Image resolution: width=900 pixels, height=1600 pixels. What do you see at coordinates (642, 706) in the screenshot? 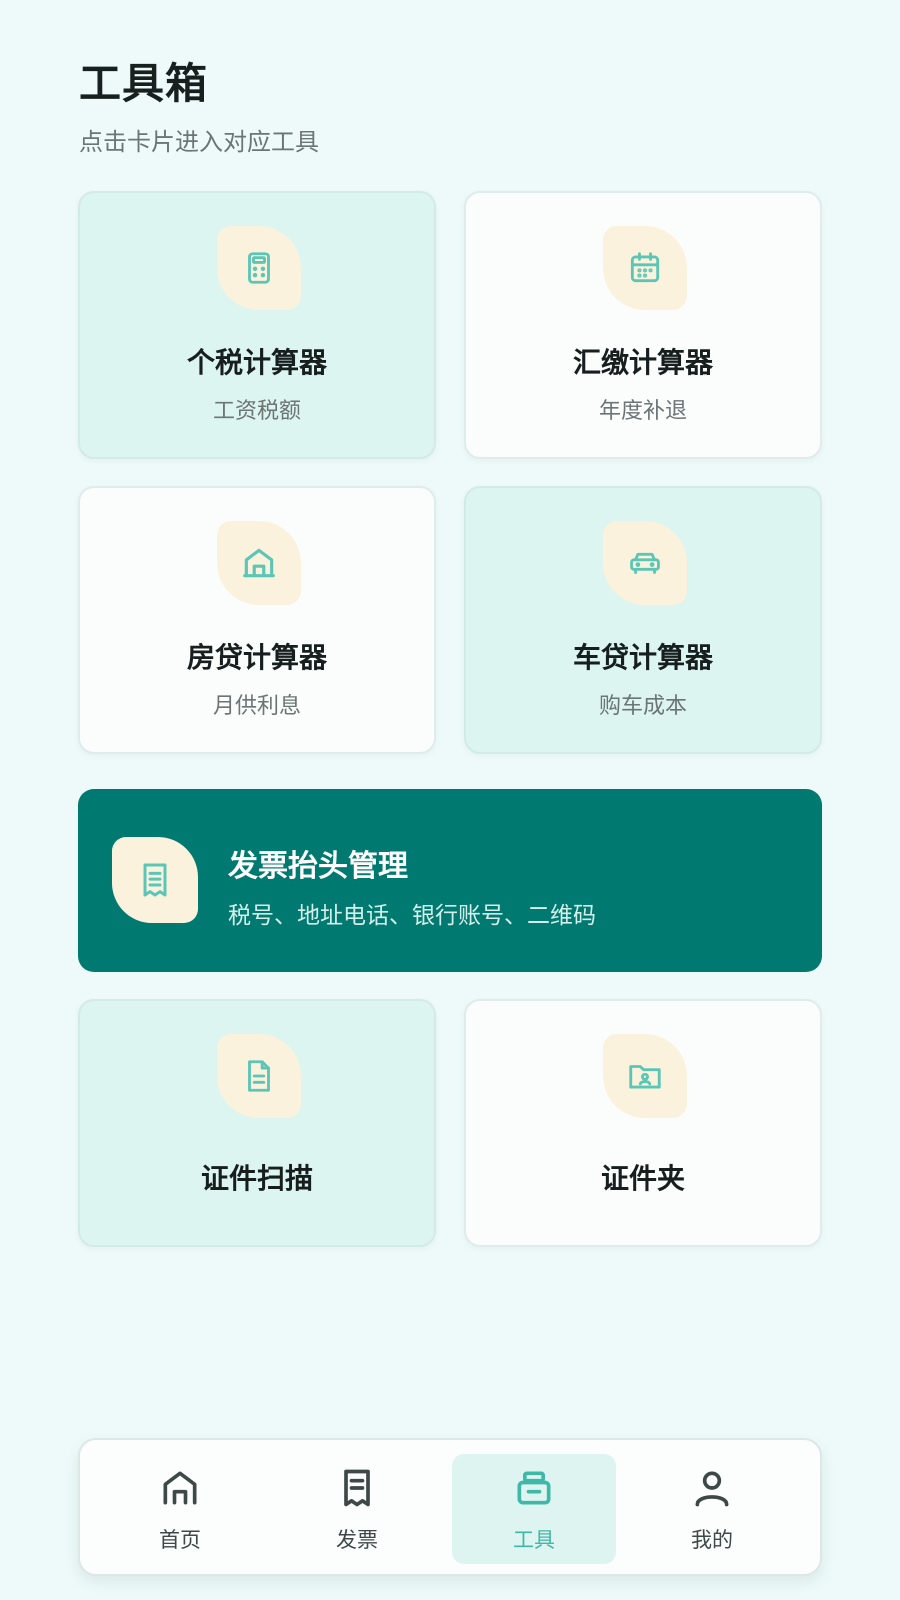
I see `card-subtitle: 购车成本` at bounding box center [642, 706].